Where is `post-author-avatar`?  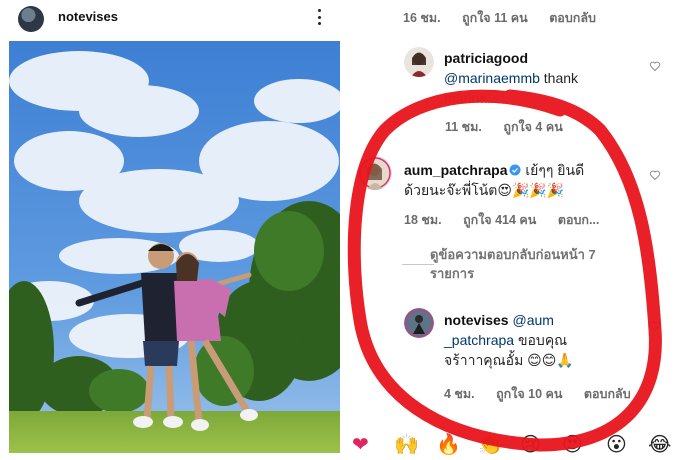
post-author-avatar is located at coordinates (31, 19).